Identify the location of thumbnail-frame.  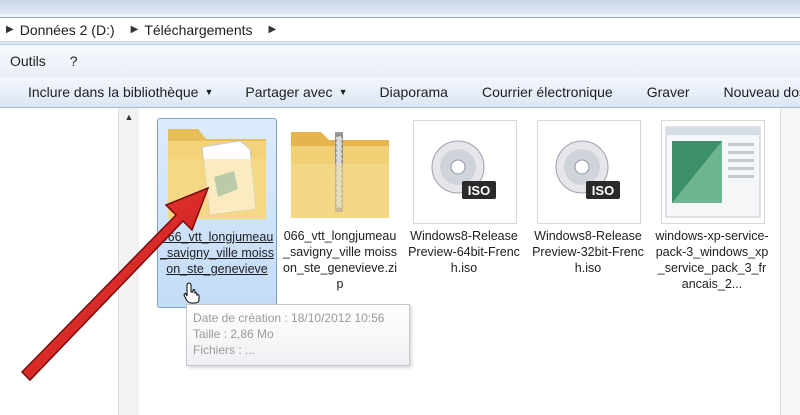
(713, 172).